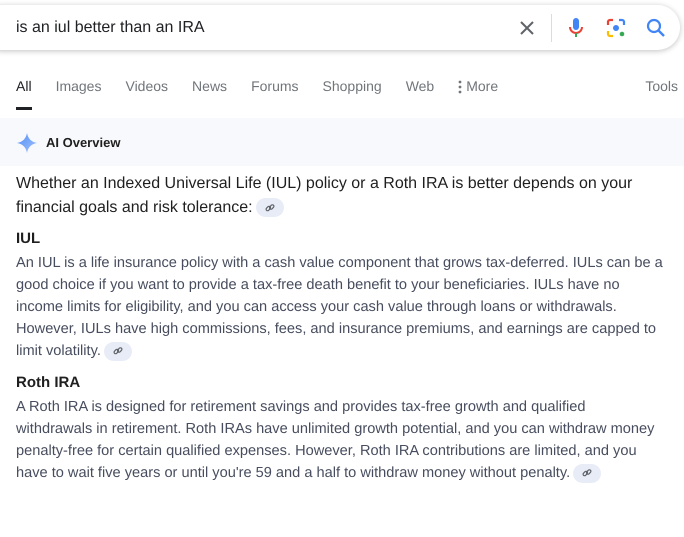  I want to click on search-tab: Videos, so click(146, 89).